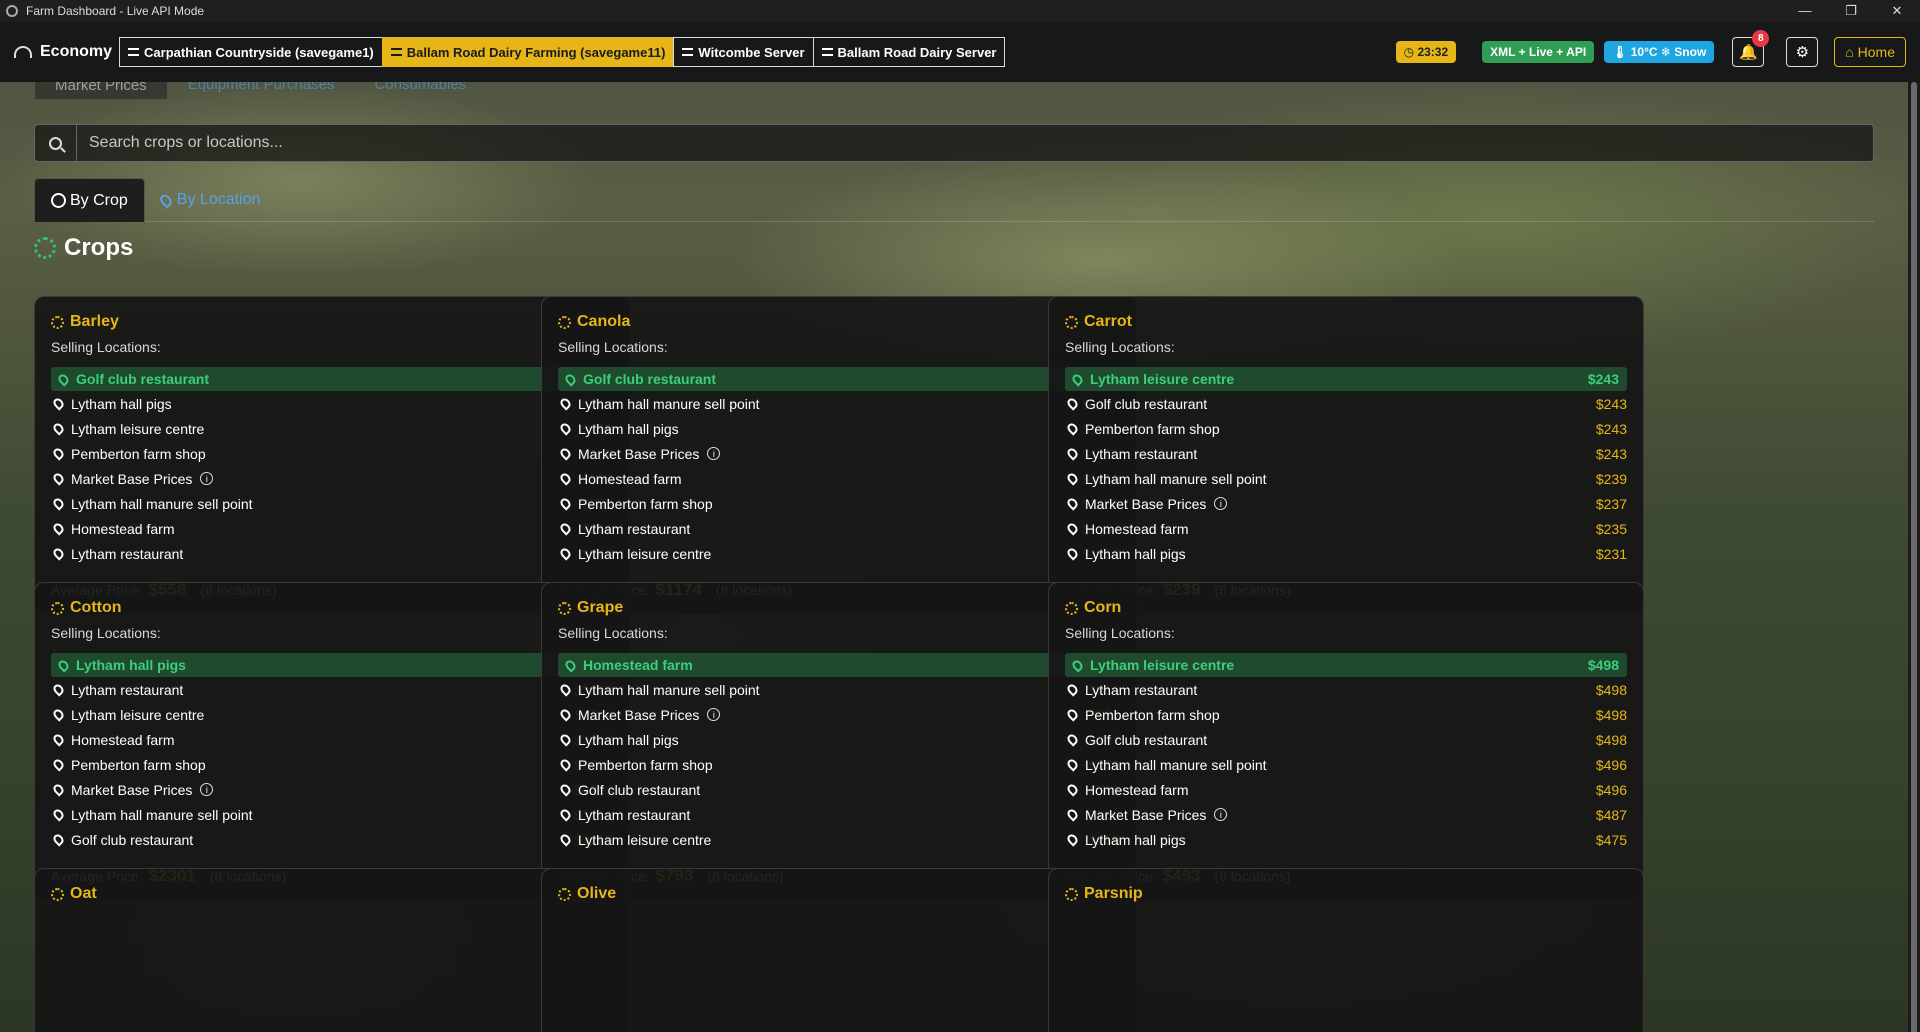 This screenshot has width=1920, height=1032. Describe the element at coordinates (634, 814) in the screenshot. I see `location-name: Lytham restaurant` at that location.